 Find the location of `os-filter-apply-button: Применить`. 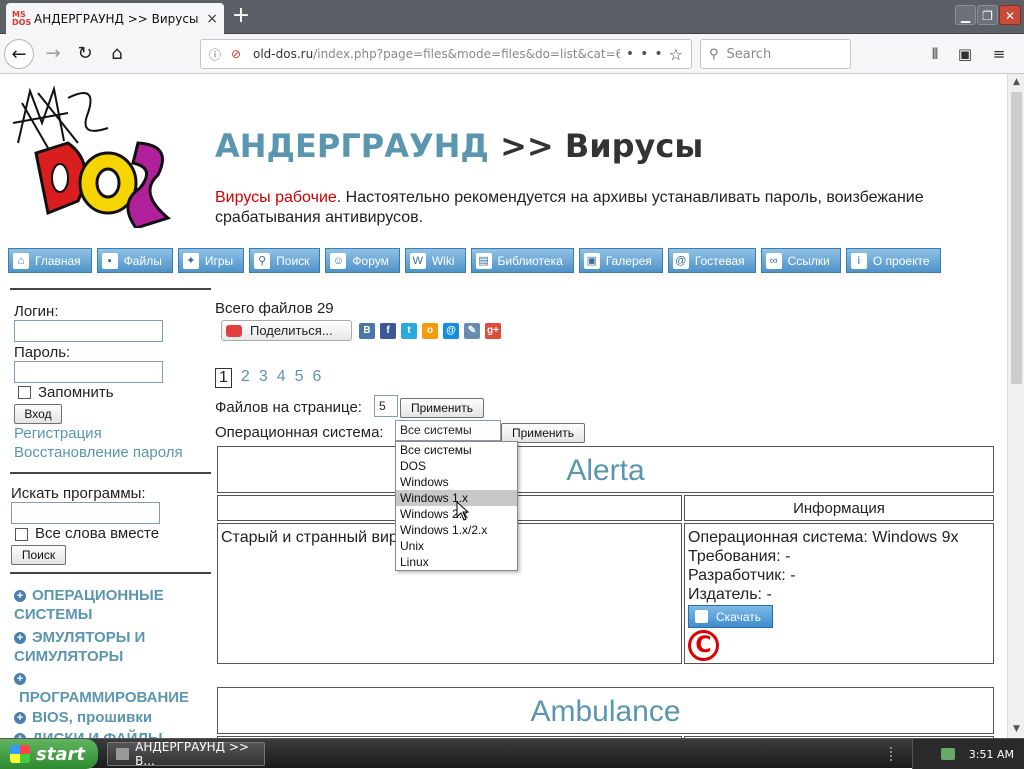

os-filter-apply-button: Применить is located at coordinates (543, 433).